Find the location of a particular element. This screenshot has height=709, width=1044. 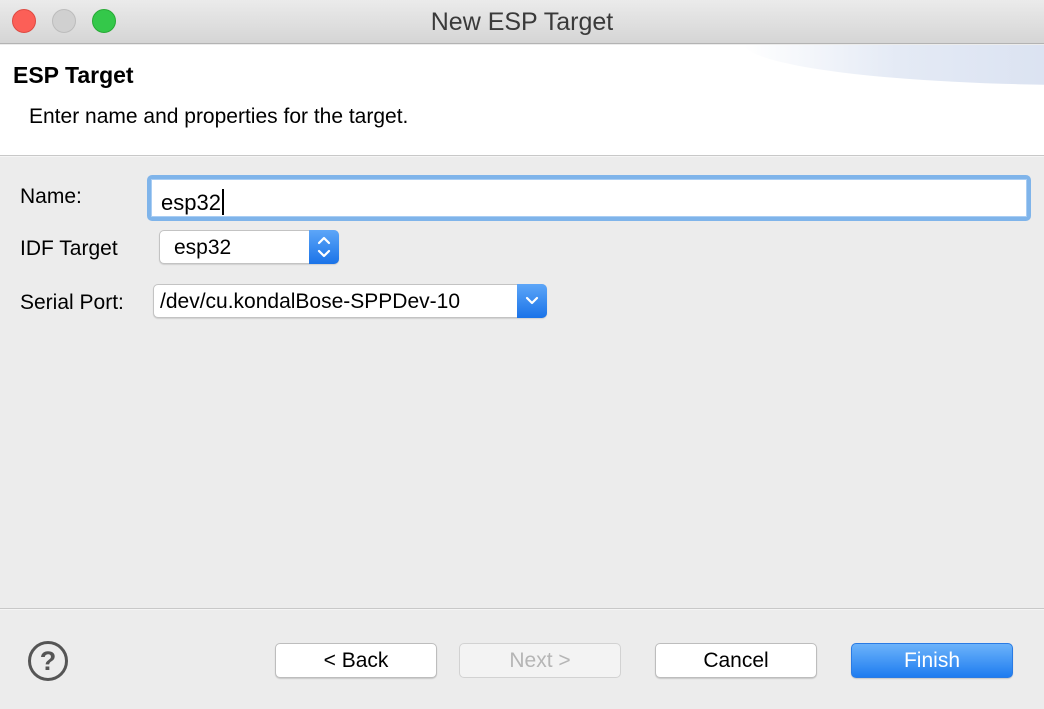

text-caret is located at coordinates (222, 202).